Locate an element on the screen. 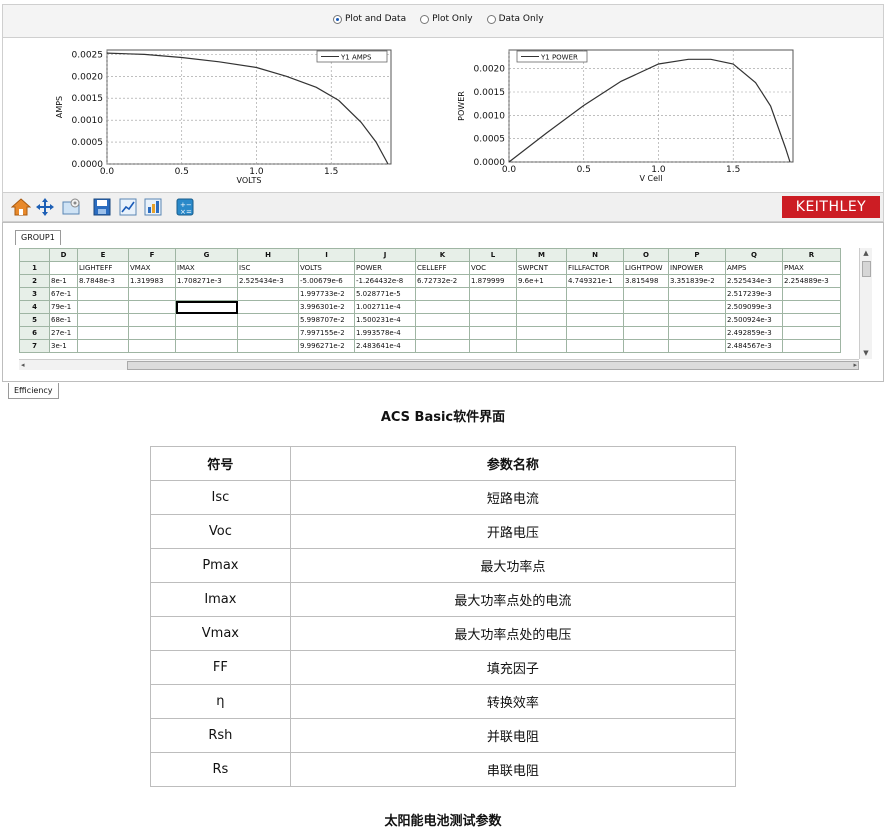 The height and width of the screenshot is (838, 886). tab-group1: GROUP1 is located at coordinates (38, 237).